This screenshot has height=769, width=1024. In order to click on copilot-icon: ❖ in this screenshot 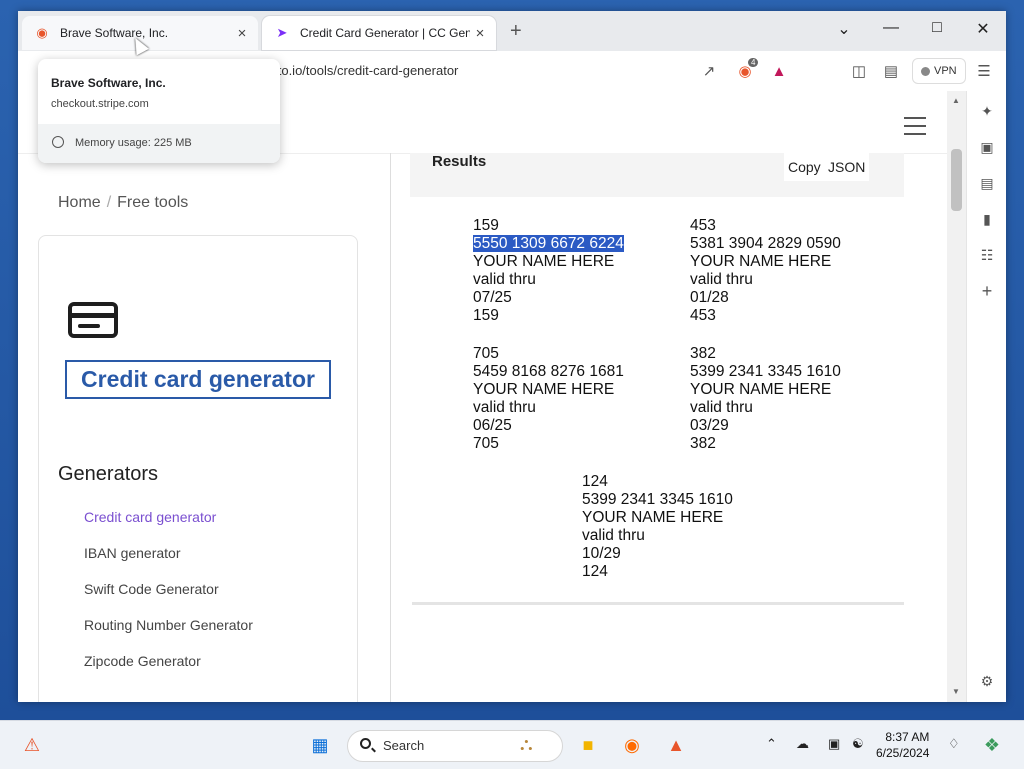, I will do `click(992, 745)`.